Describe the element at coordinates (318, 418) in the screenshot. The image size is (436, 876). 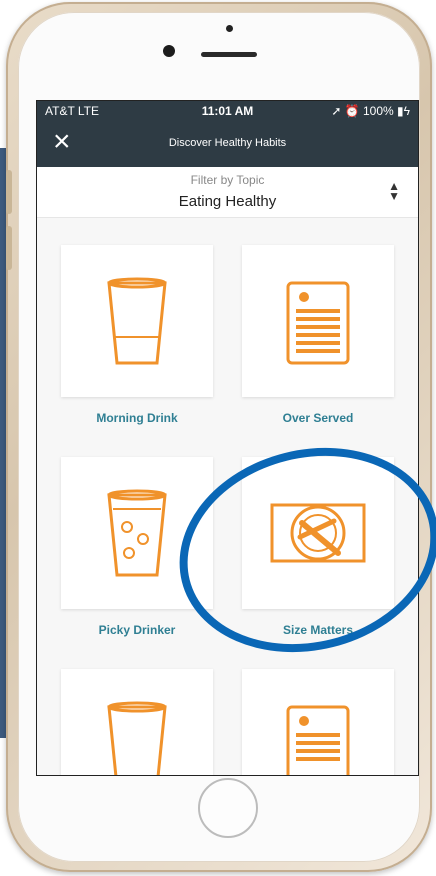
I see `card-label: Over Served` at that location.